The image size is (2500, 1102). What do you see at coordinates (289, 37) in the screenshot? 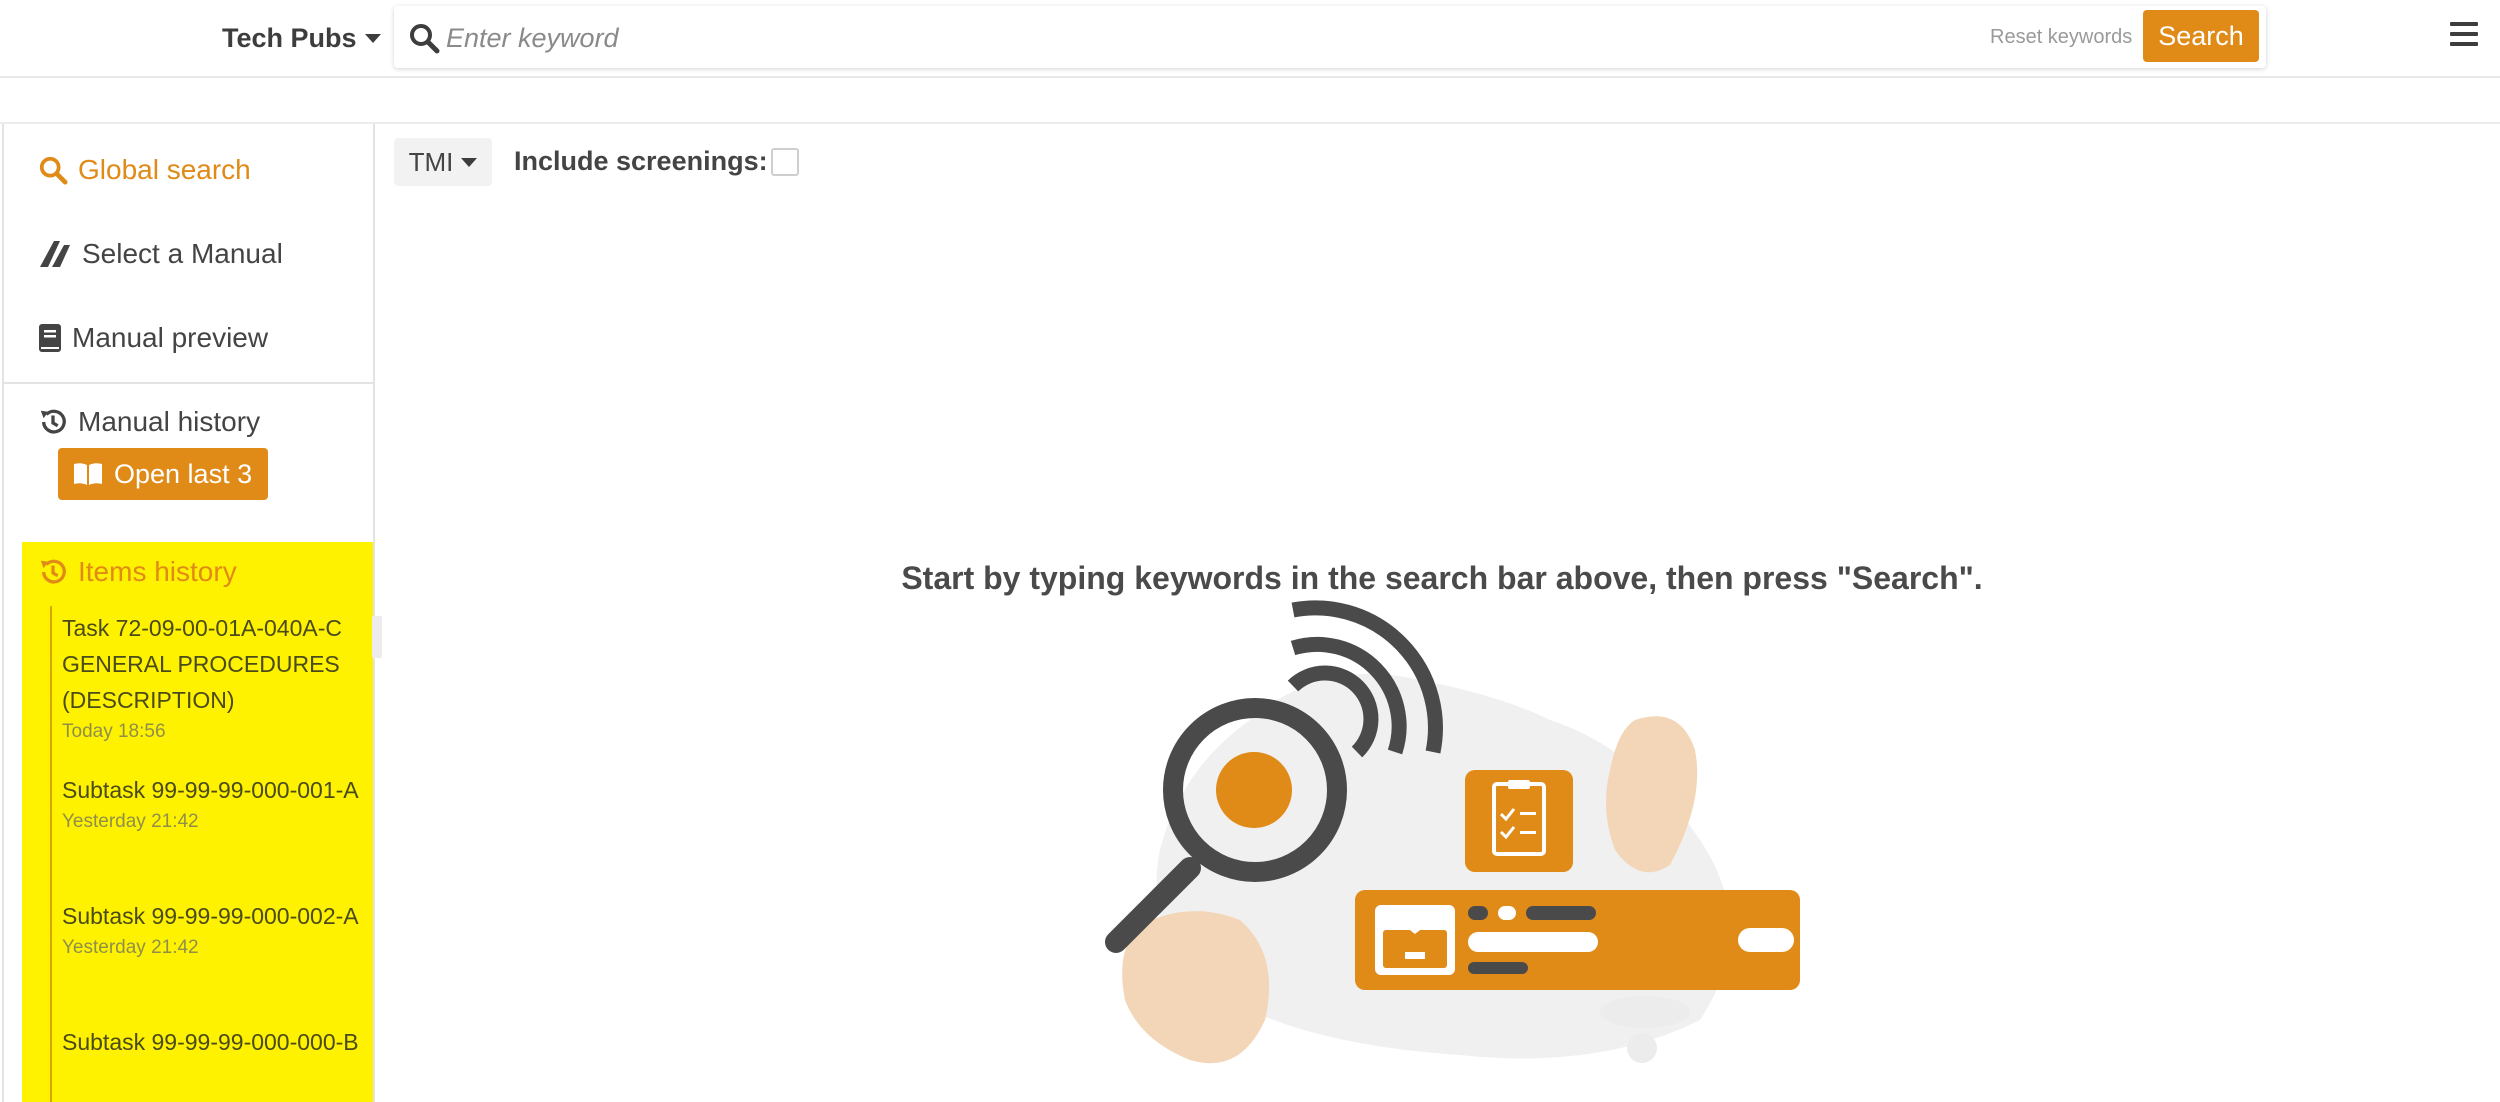
I see `app-name: Tech Pubs` at bounding box center [289, 37].